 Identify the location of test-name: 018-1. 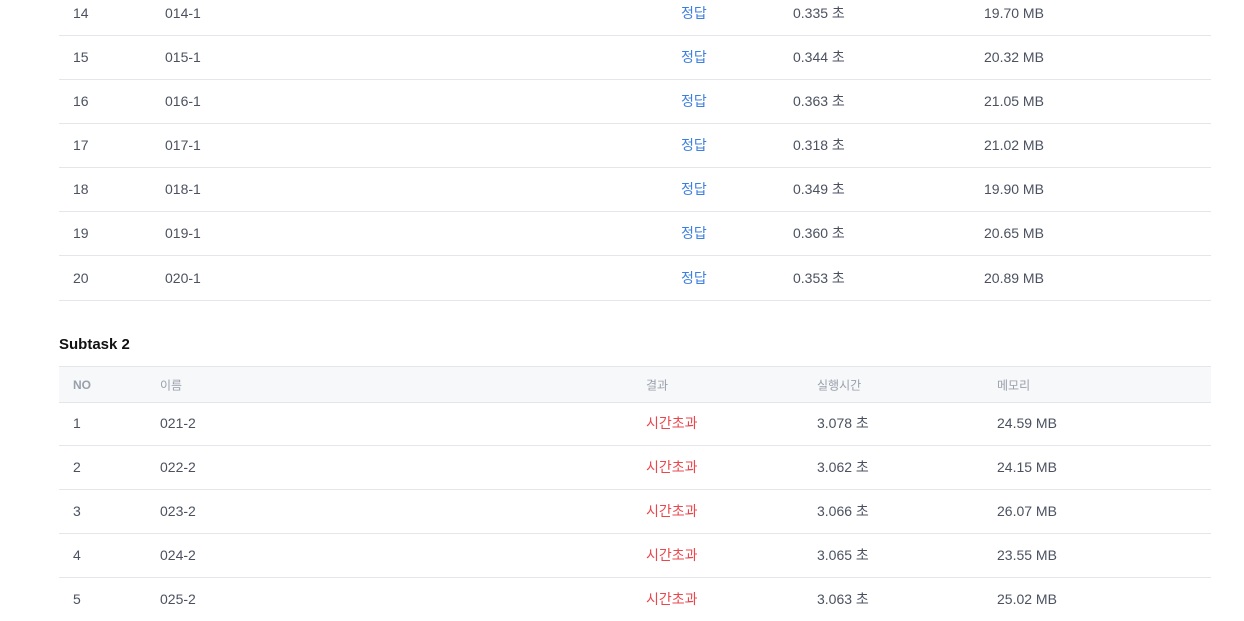
(183, 189).